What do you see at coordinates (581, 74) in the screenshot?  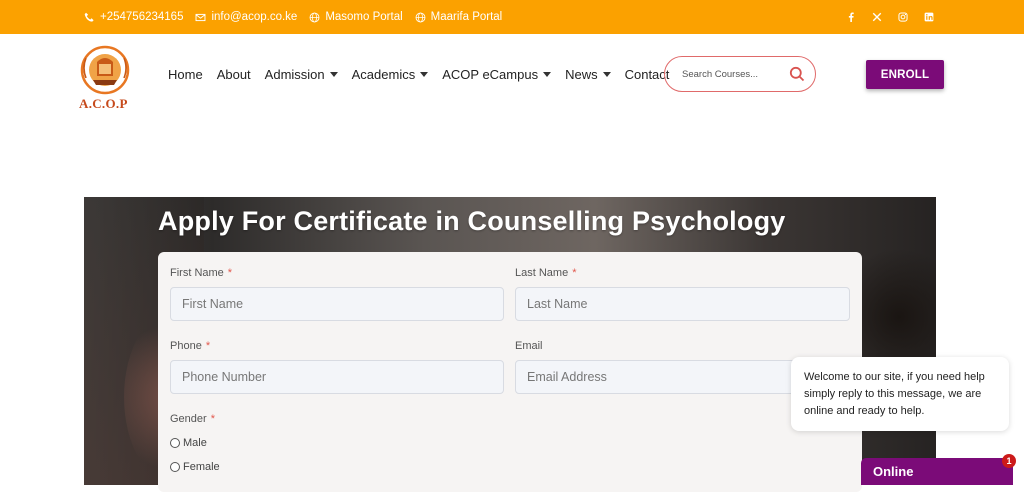 I see `nav-label: News` at bounding box center [581, 74].